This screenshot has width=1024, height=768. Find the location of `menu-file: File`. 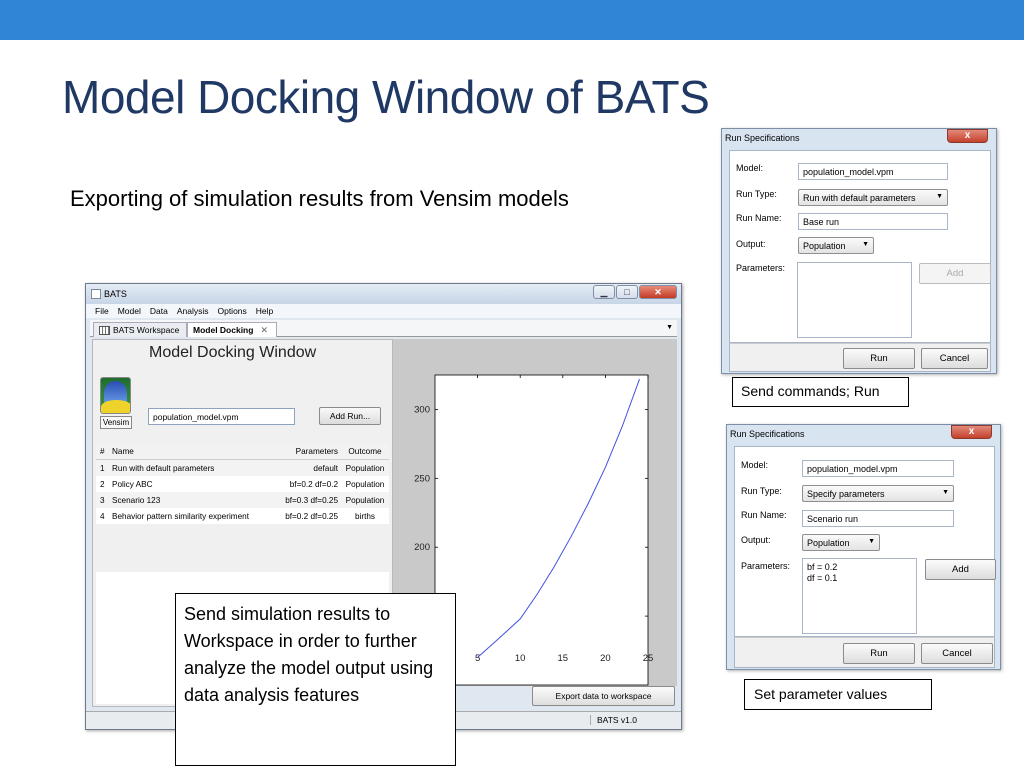

menu-file: File is located at coordinates (102, 311).